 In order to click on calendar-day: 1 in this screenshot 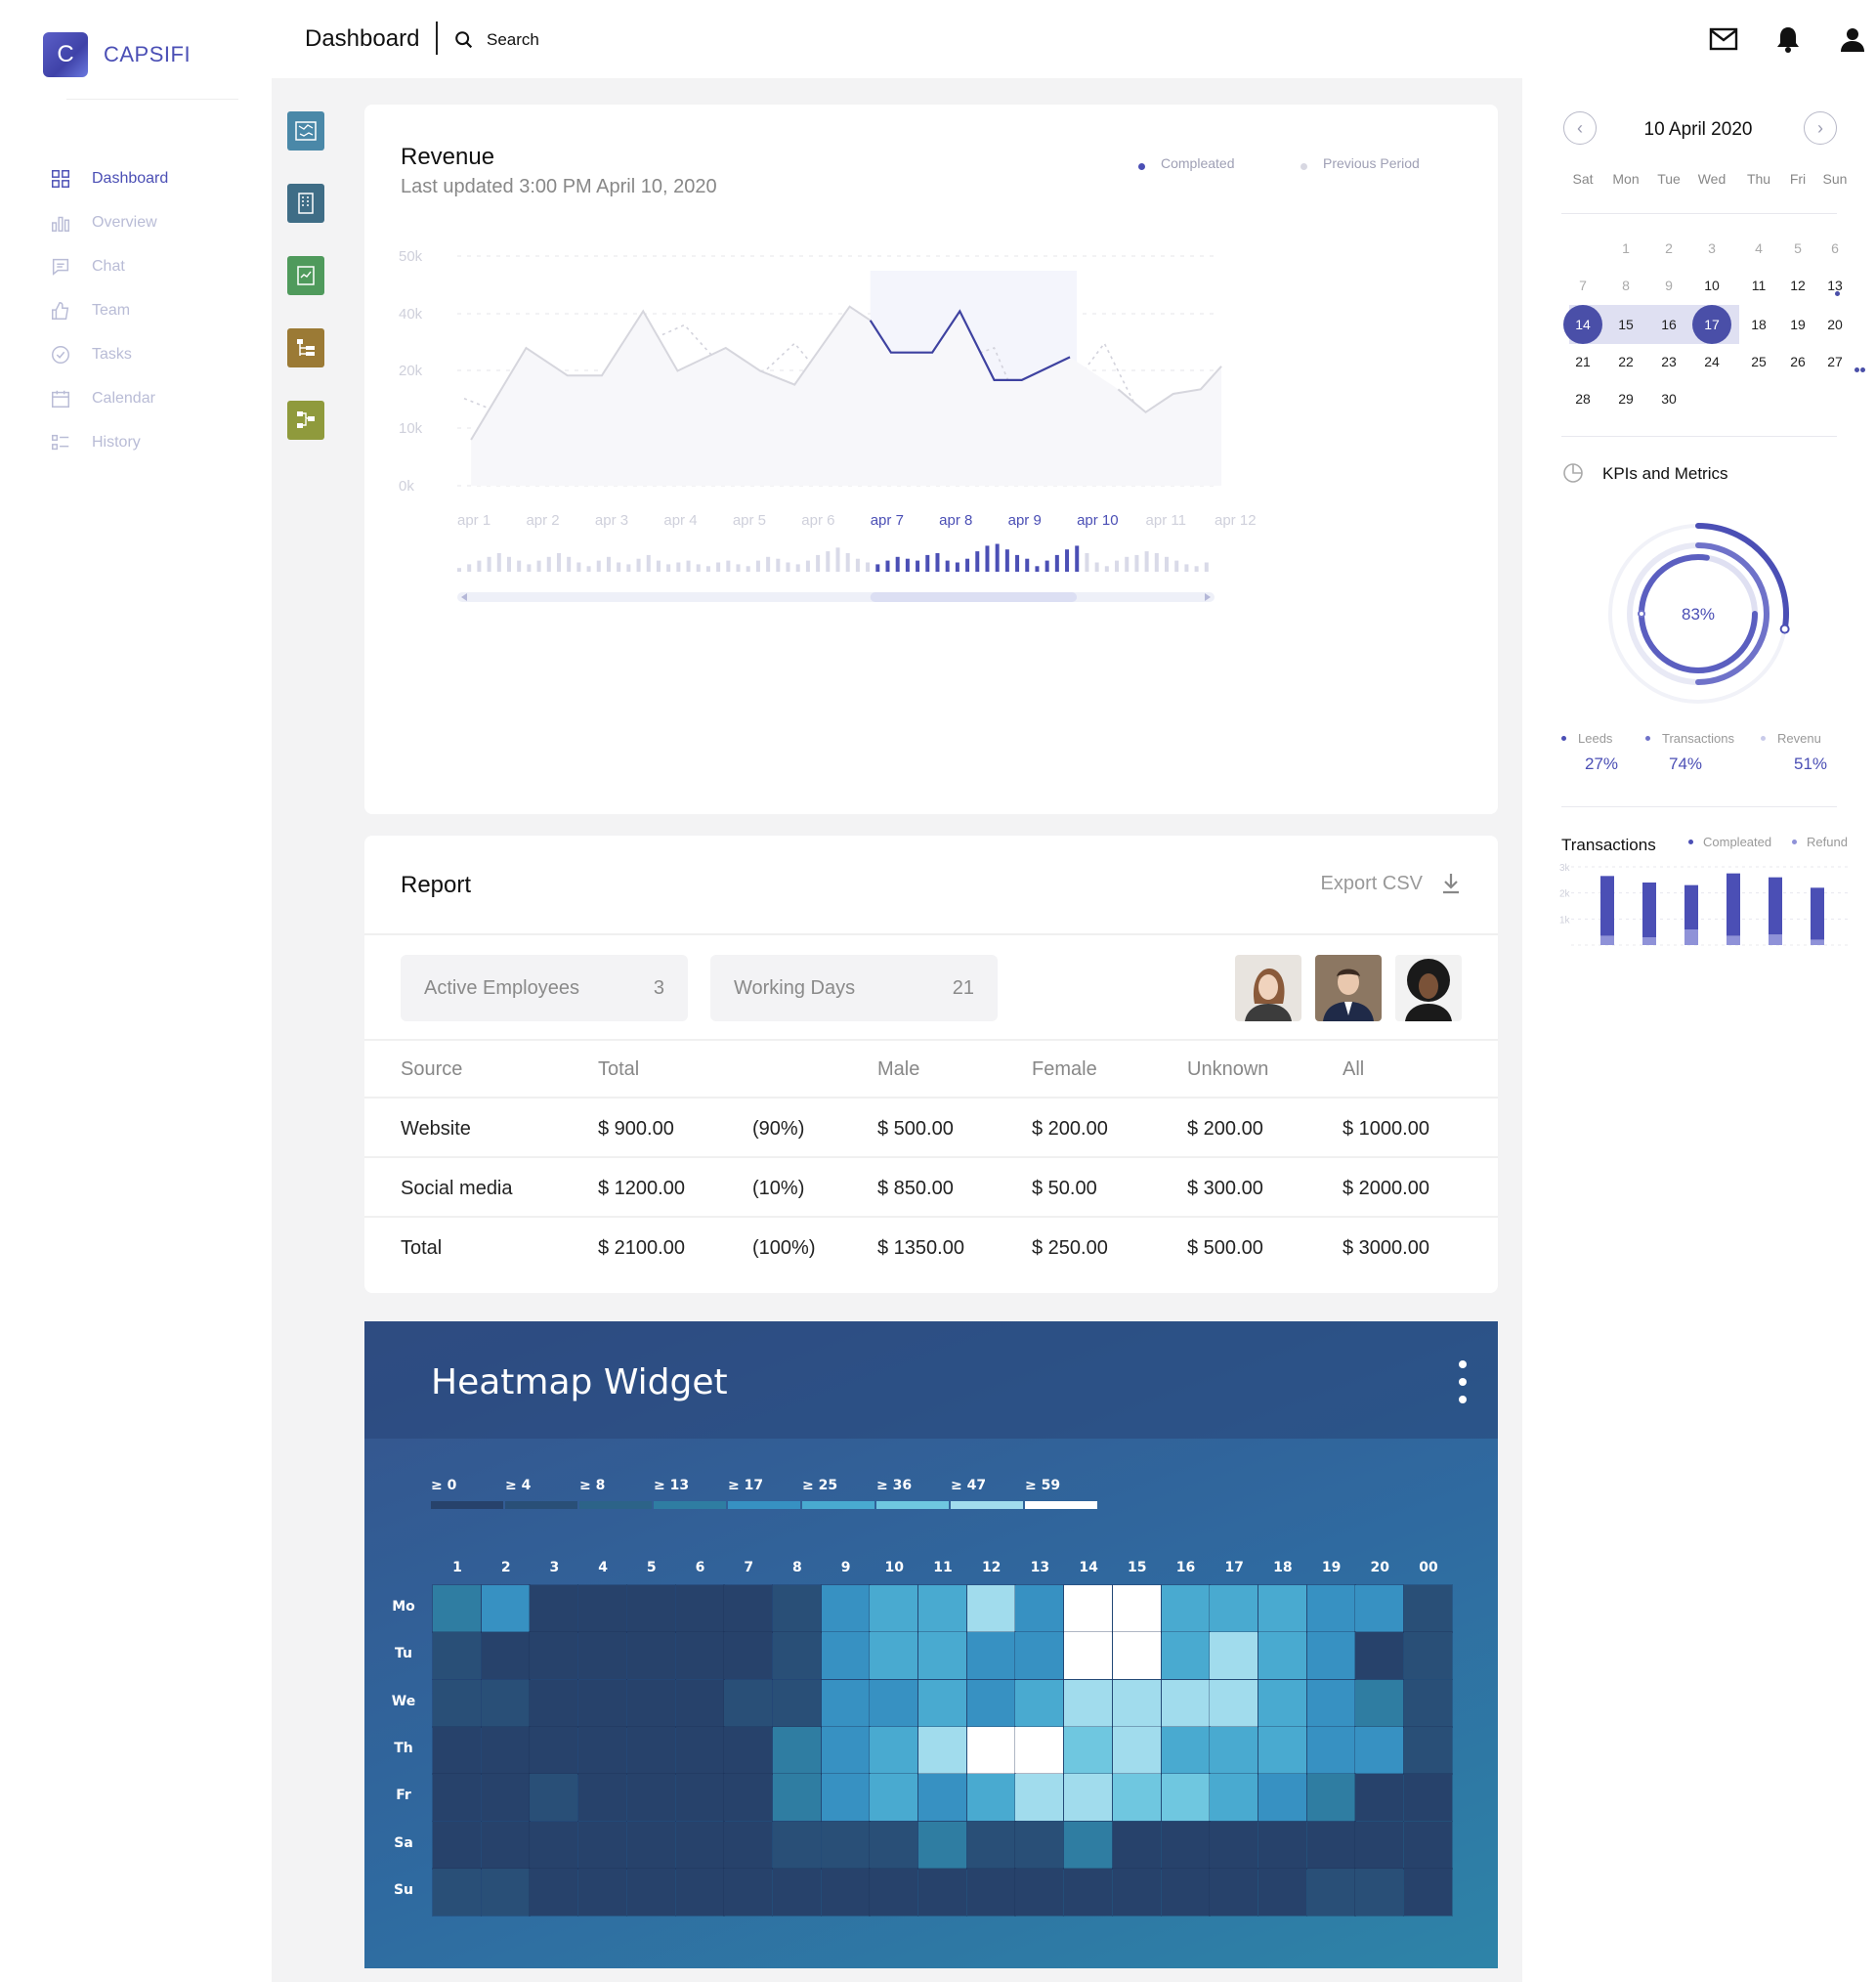, I will do `click(1625, 248)`.